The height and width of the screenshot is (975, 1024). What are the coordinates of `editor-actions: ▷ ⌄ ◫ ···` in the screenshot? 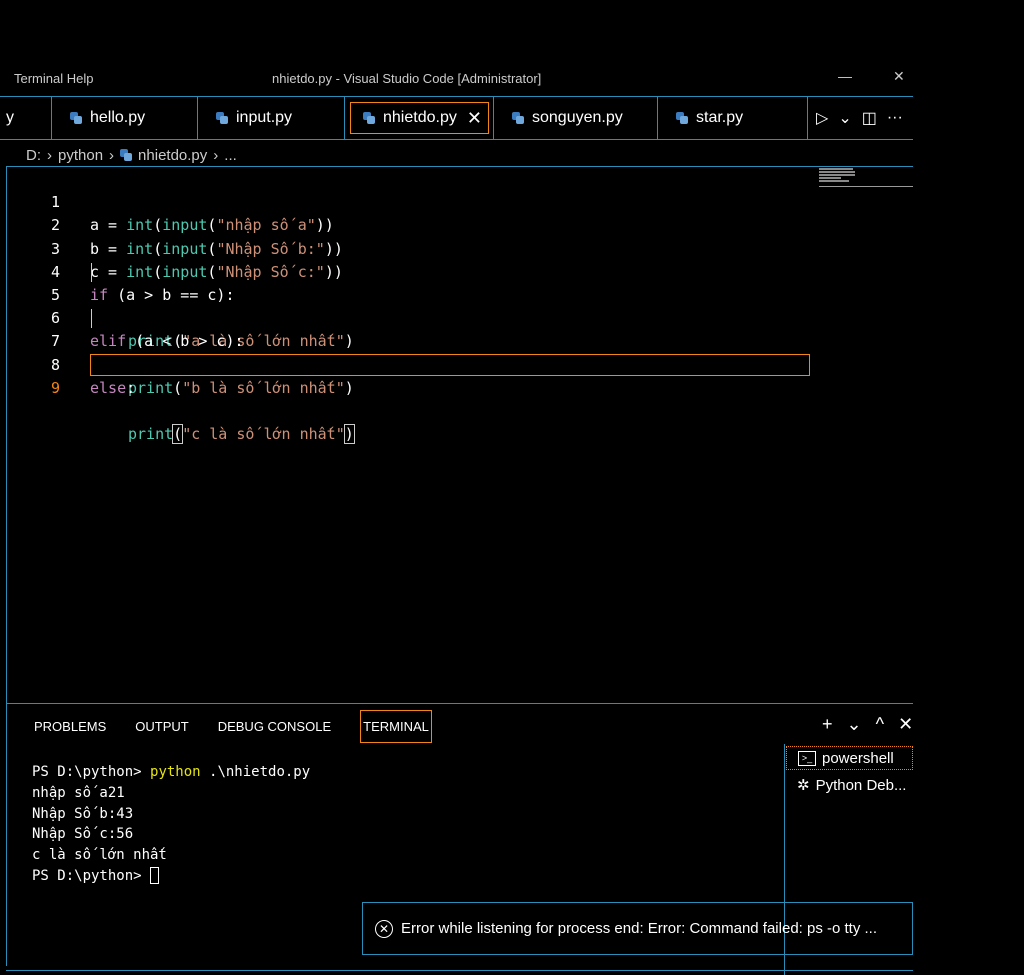 It's located at (864, 118).